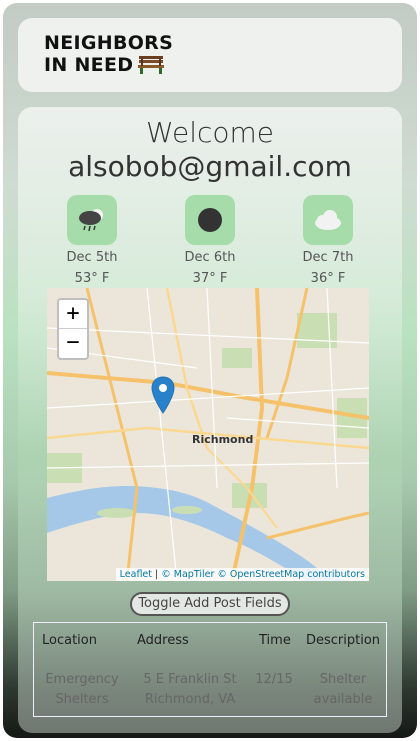 This screenshot has height=741, width=420. Describe the element at coordinates (109, 43) in the screenshot. I see `logo-line1: NEIGHBORS` at that location.